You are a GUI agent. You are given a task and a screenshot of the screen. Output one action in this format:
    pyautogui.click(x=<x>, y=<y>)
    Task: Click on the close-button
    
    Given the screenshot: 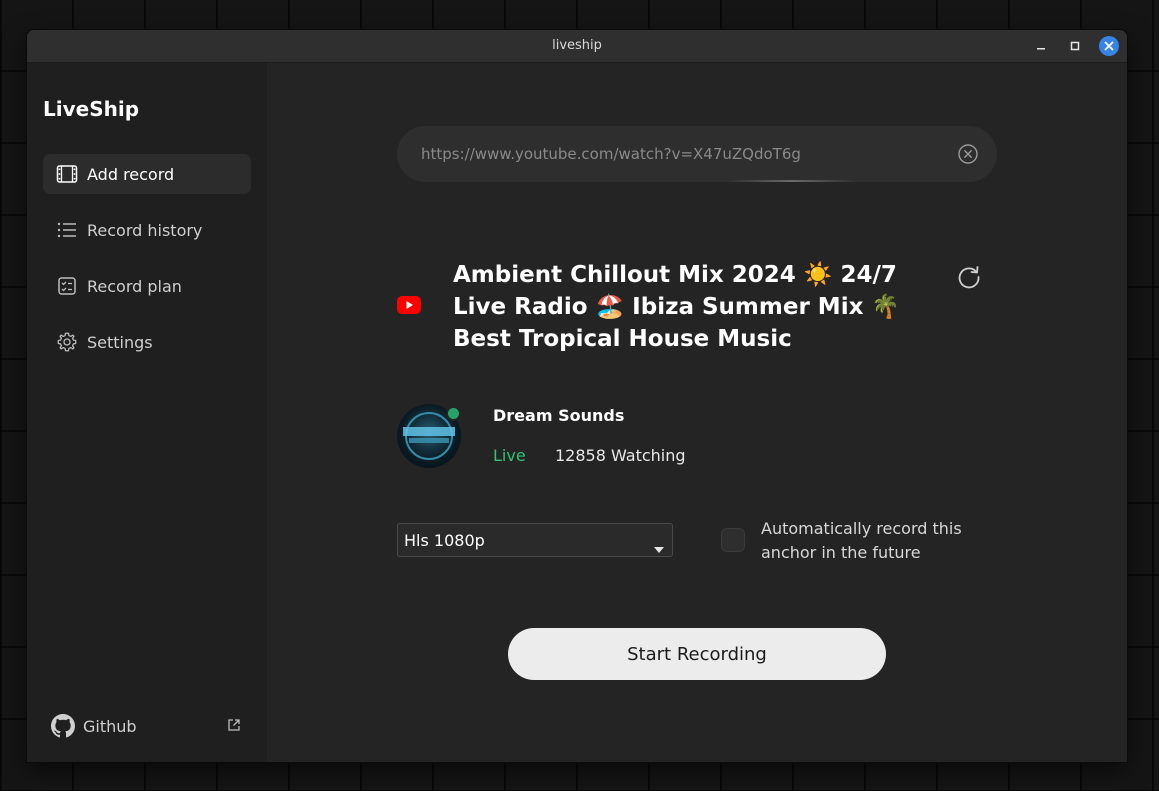 What is the action you would take?
    pyautogui.click(x=1109, y=46)
    